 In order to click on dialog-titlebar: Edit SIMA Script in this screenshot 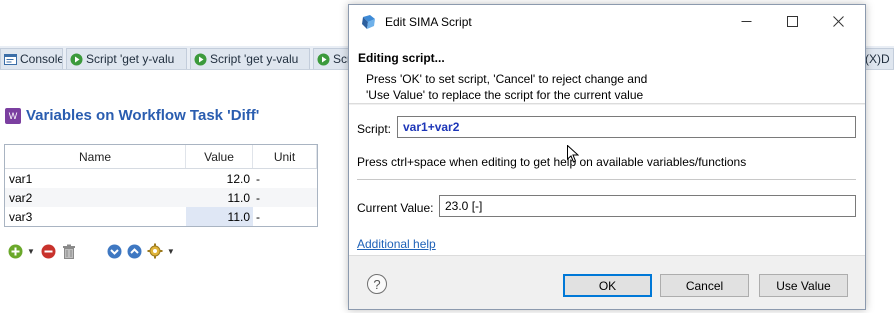, I will do `click(607, 21)`.